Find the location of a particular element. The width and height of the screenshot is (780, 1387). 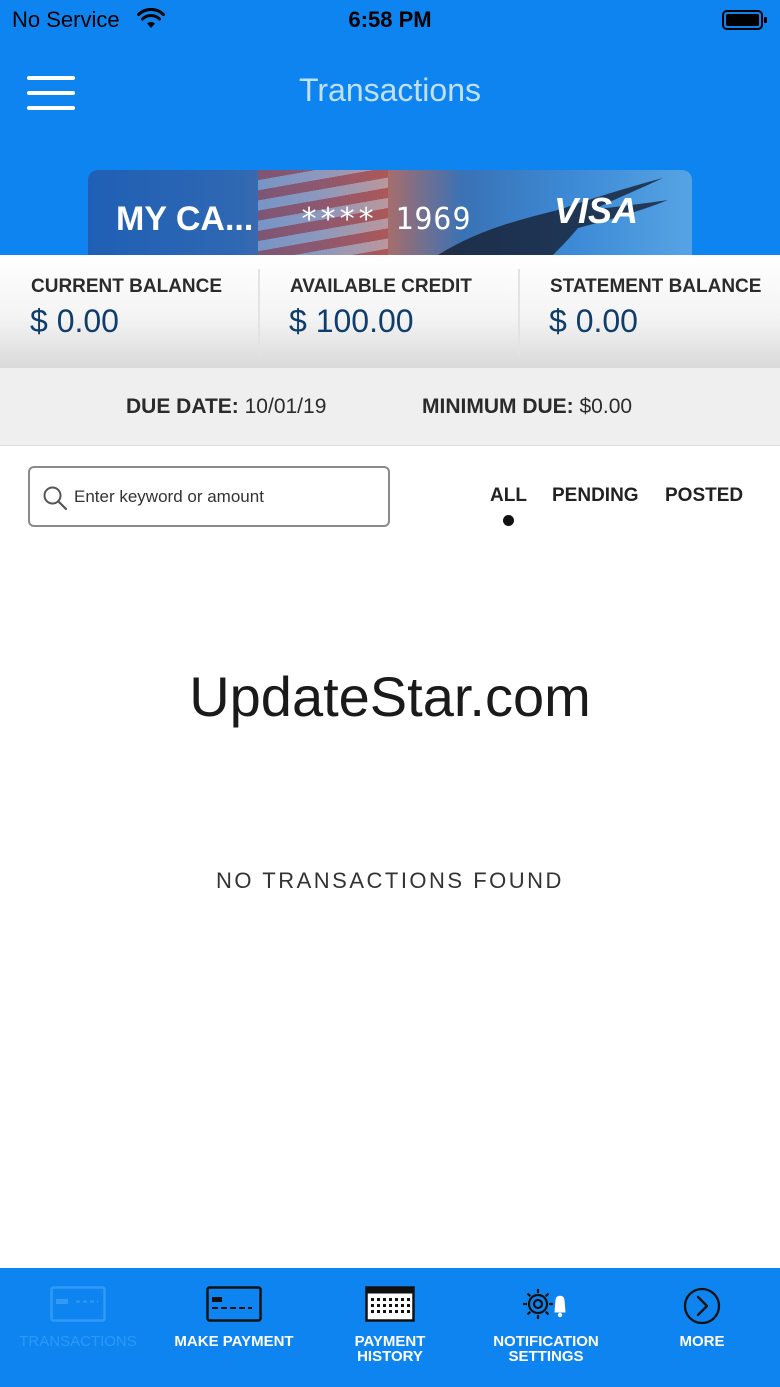

nav-more: MORE is located at coordinates (702, 1327).